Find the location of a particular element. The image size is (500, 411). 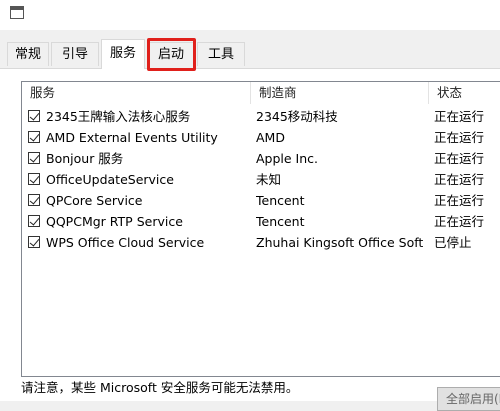

service-status: 已停止 is located at coordinates (453, 242).